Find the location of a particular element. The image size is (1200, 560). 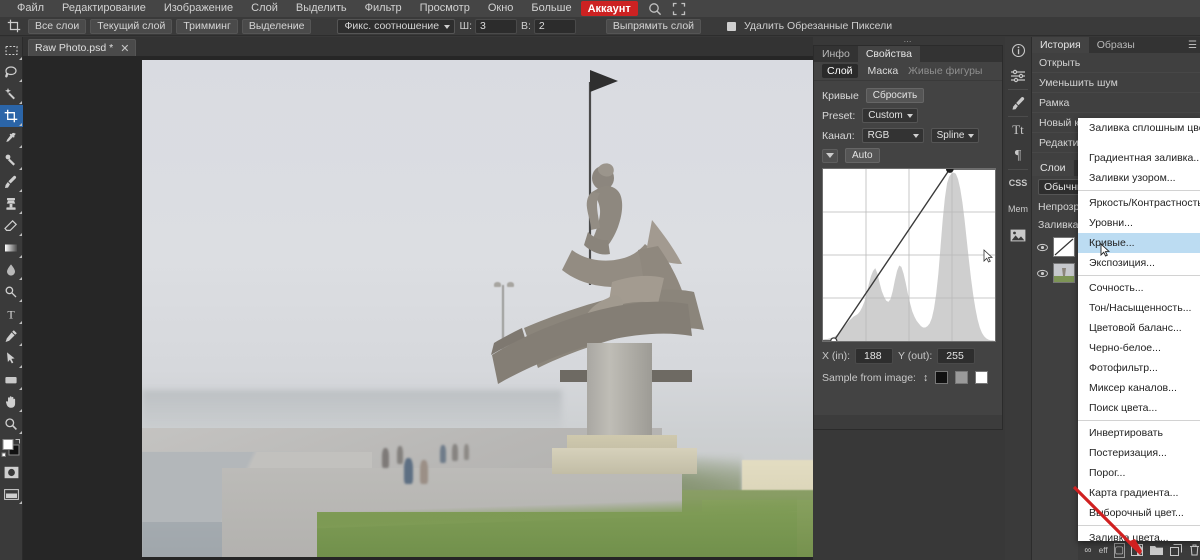

subtab-live-shapes: Живые фигуры is located at coordinates (945, 71).